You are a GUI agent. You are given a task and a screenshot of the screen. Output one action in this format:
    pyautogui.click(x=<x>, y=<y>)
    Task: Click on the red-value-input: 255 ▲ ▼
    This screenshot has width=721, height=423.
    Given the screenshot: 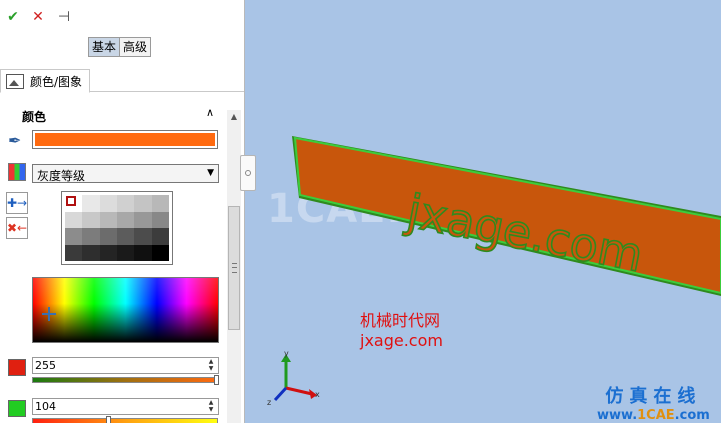 What is the action you would take?
    pyautogui.click(x=125, y=365)
    